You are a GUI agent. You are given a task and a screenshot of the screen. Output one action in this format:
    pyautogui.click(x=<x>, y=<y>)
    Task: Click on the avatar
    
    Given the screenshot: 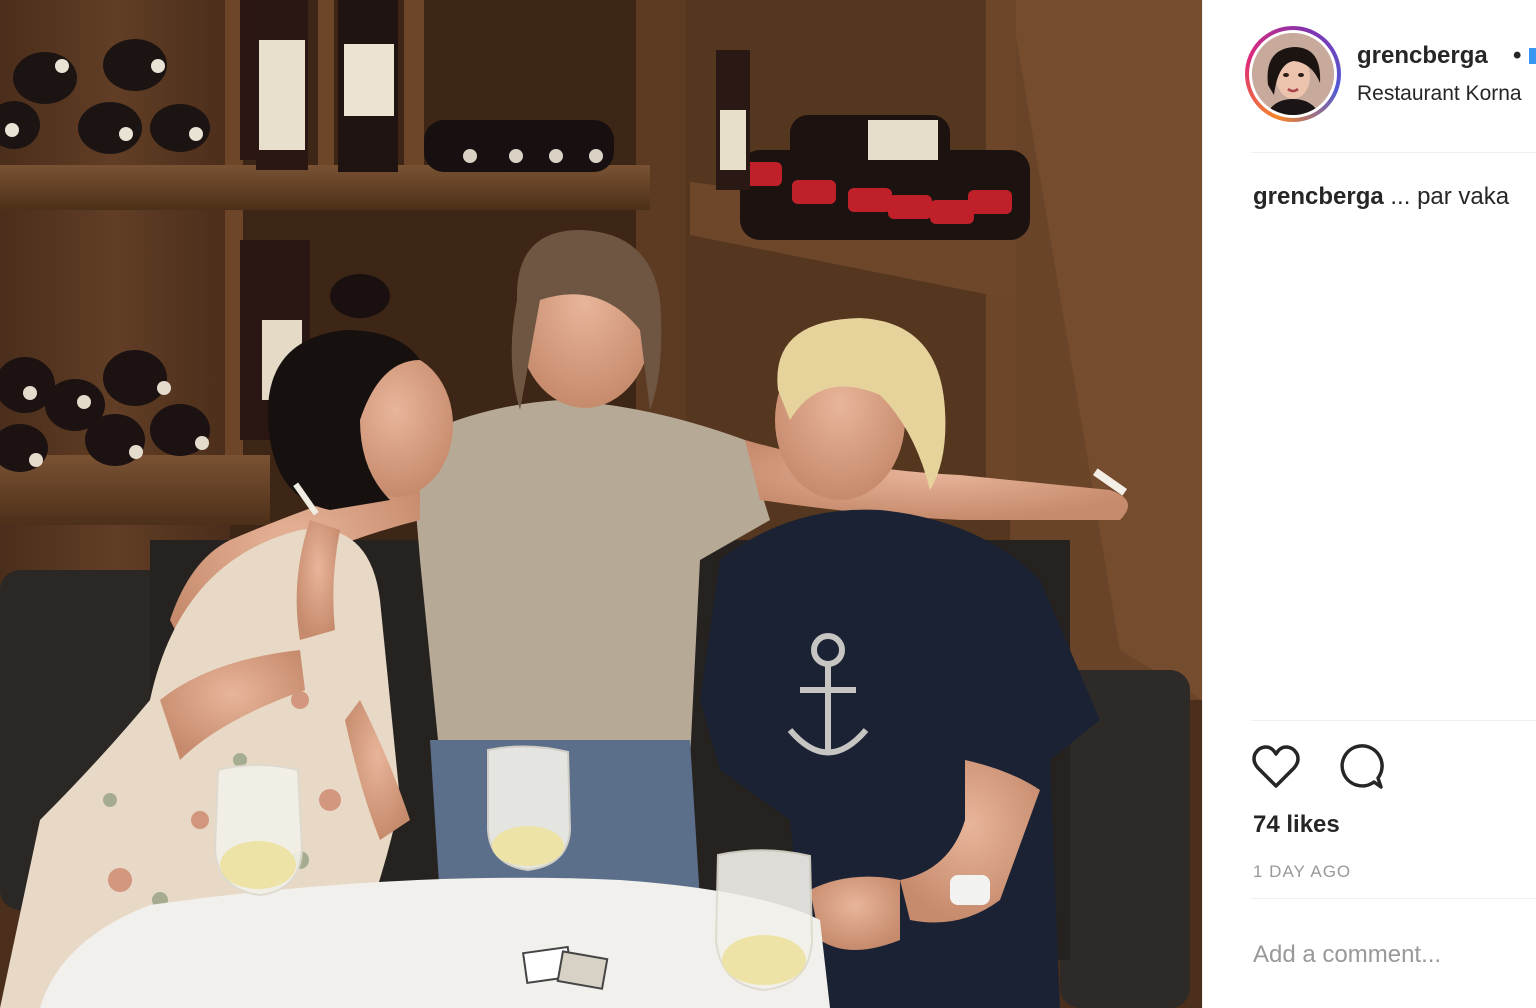 What is the action you would take?
    pyautogui.click(x=1293, y=74)
    